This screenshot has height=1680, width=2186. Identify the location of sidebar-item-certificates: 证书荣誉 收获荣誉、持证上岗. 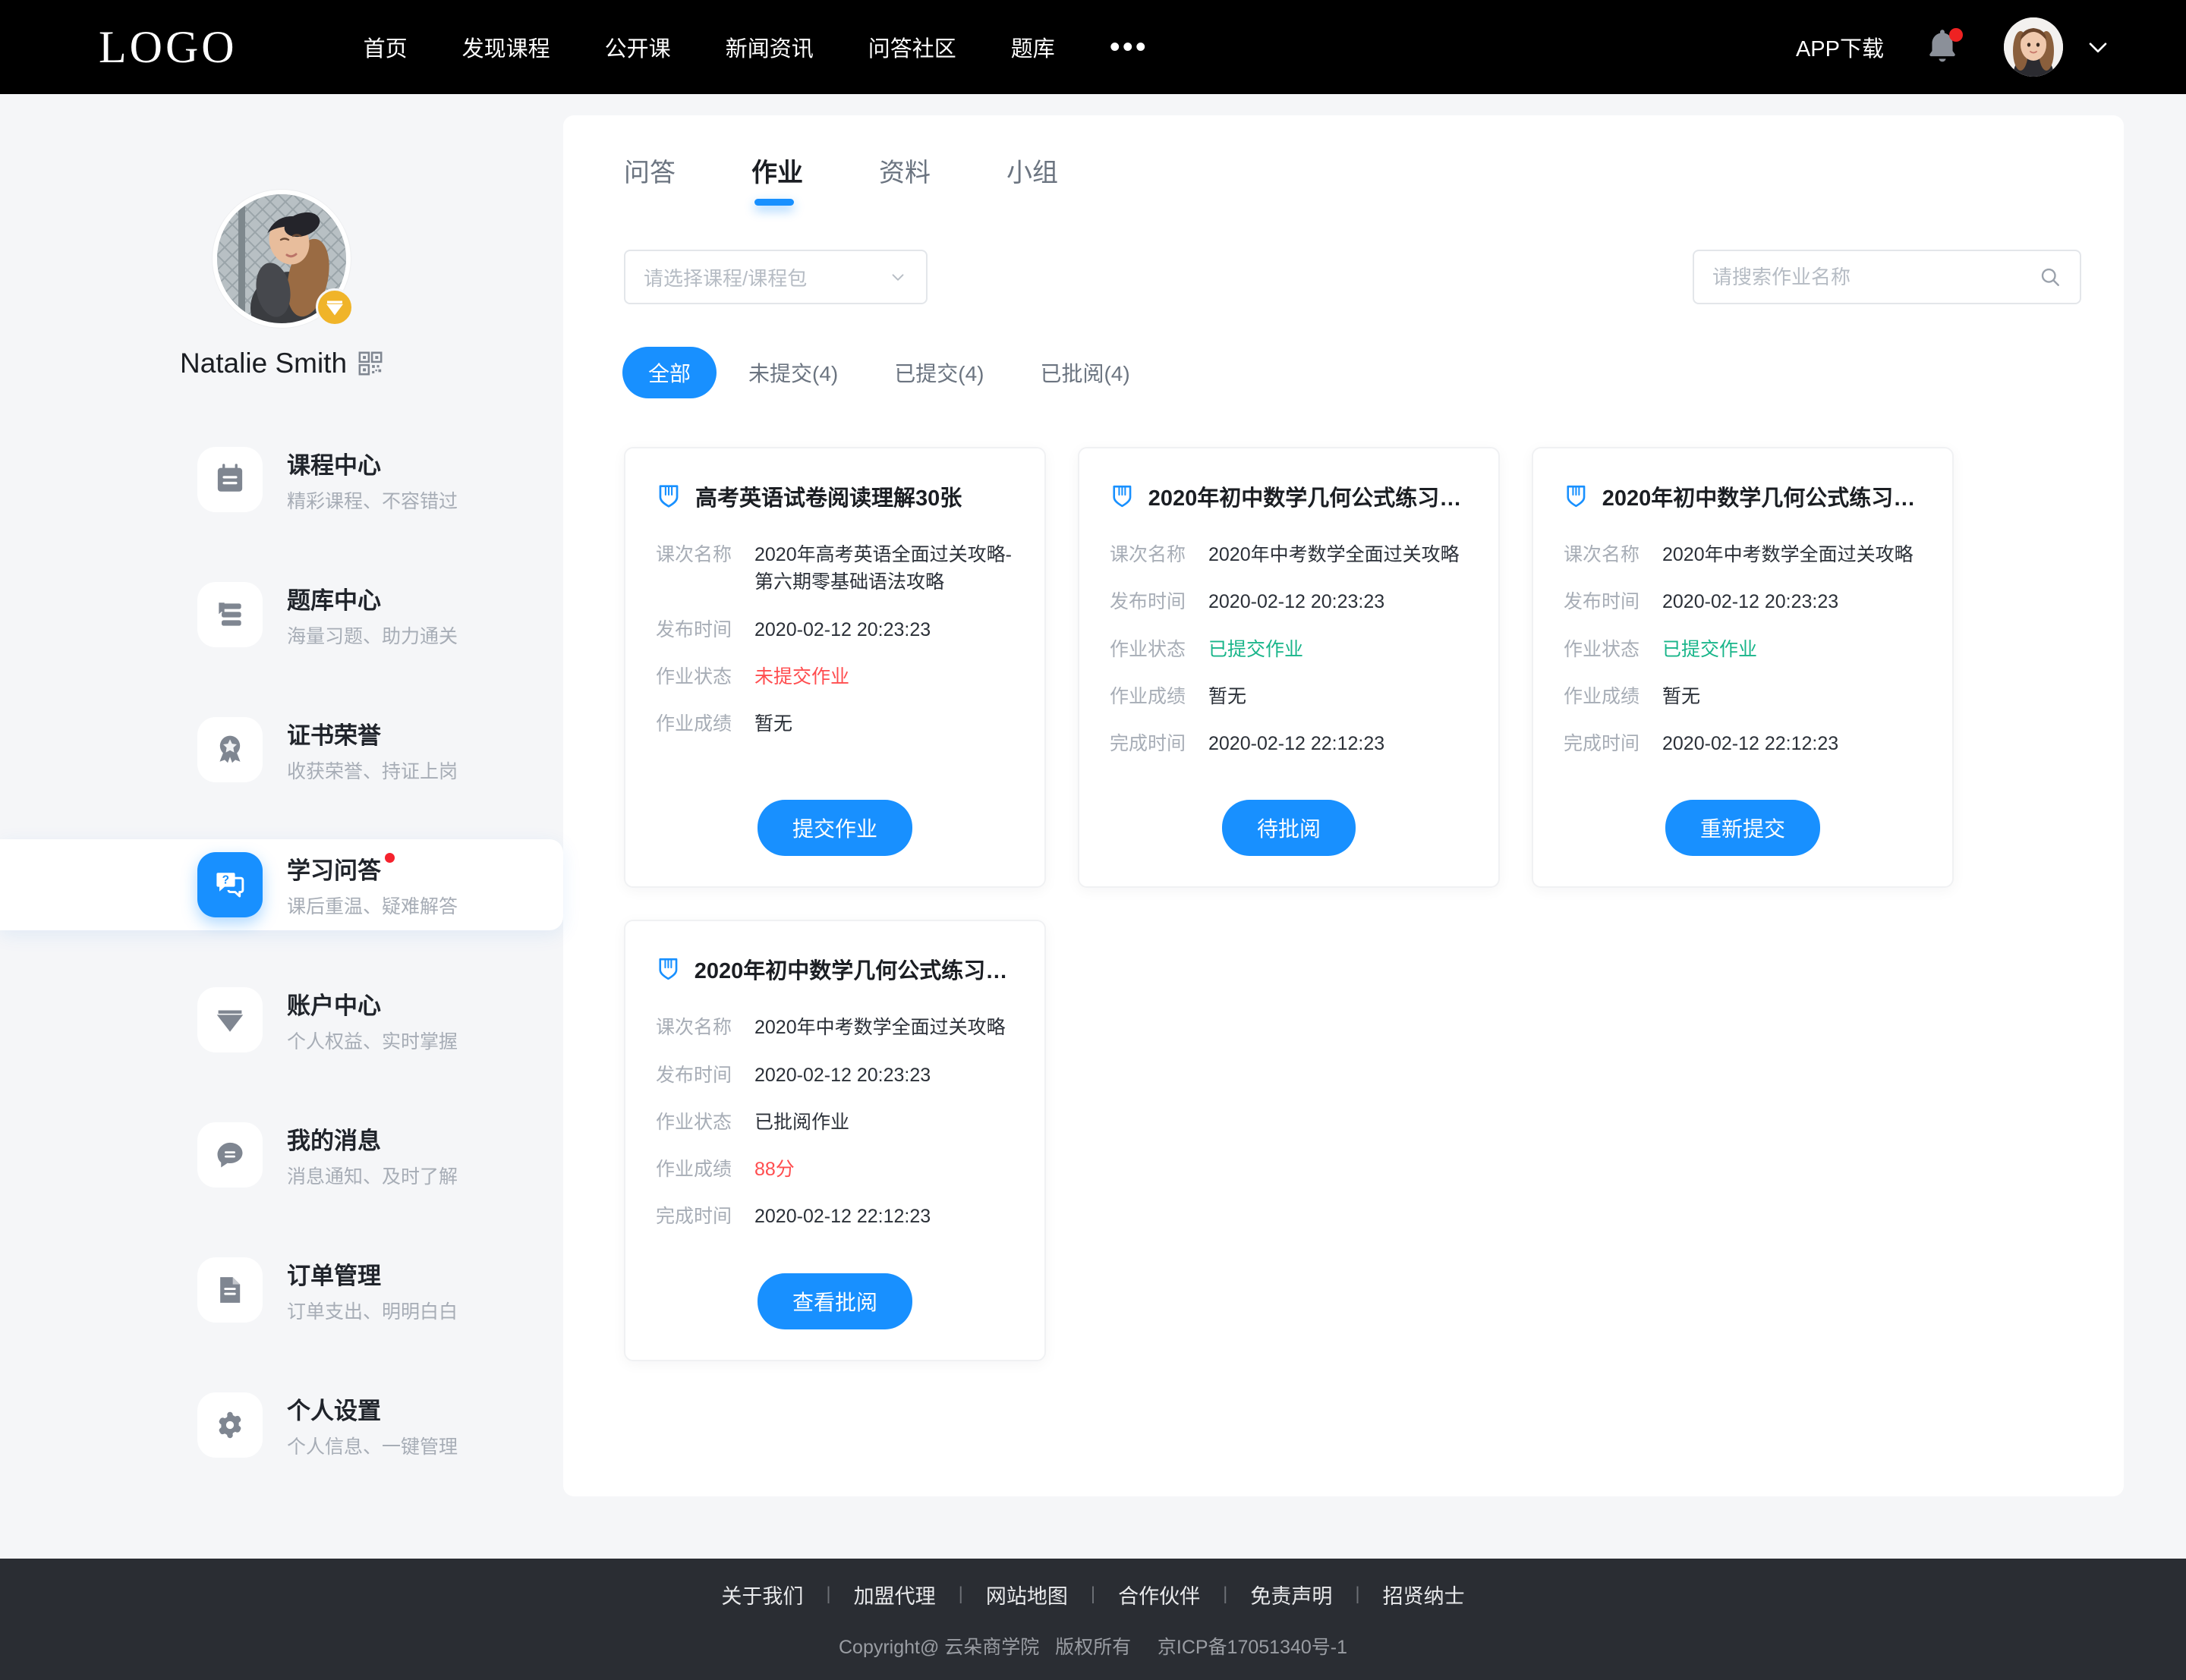
(281, 749).